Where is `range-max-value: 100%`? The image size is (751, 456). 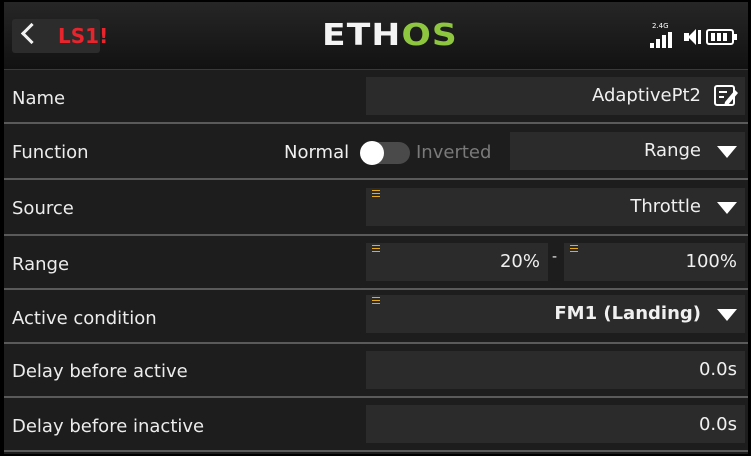 range-max-value: 100% is located at coordinates (711, 261).